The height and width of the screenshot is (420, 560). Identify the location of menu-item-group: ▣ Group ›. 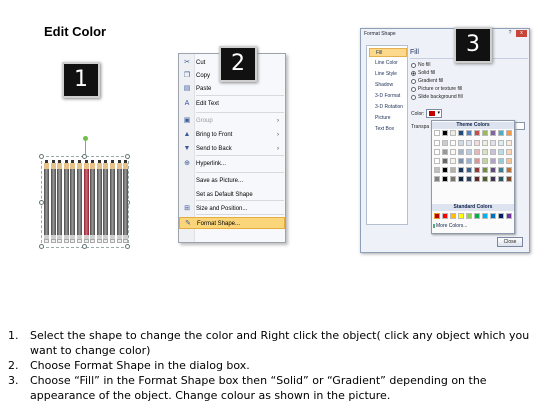
(232, 121).